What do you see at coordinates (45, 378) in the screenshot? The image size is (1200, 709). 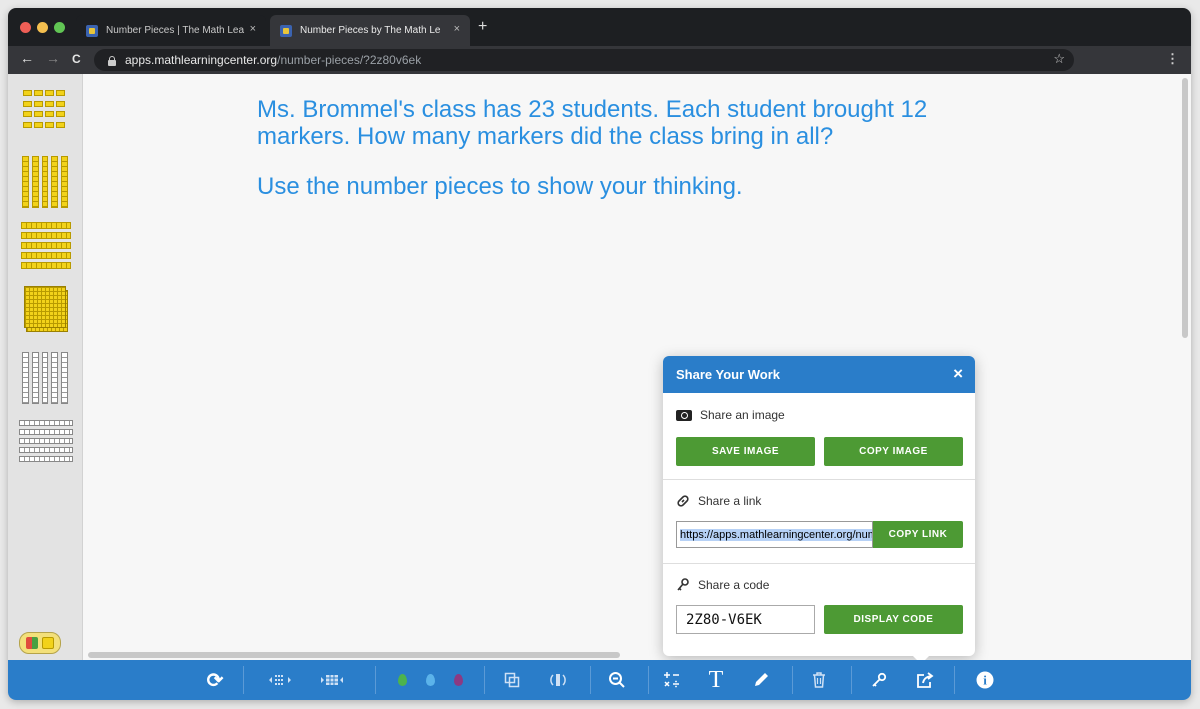 I see `outline-vertical-tens-icon` at bounding box center [45, 378].